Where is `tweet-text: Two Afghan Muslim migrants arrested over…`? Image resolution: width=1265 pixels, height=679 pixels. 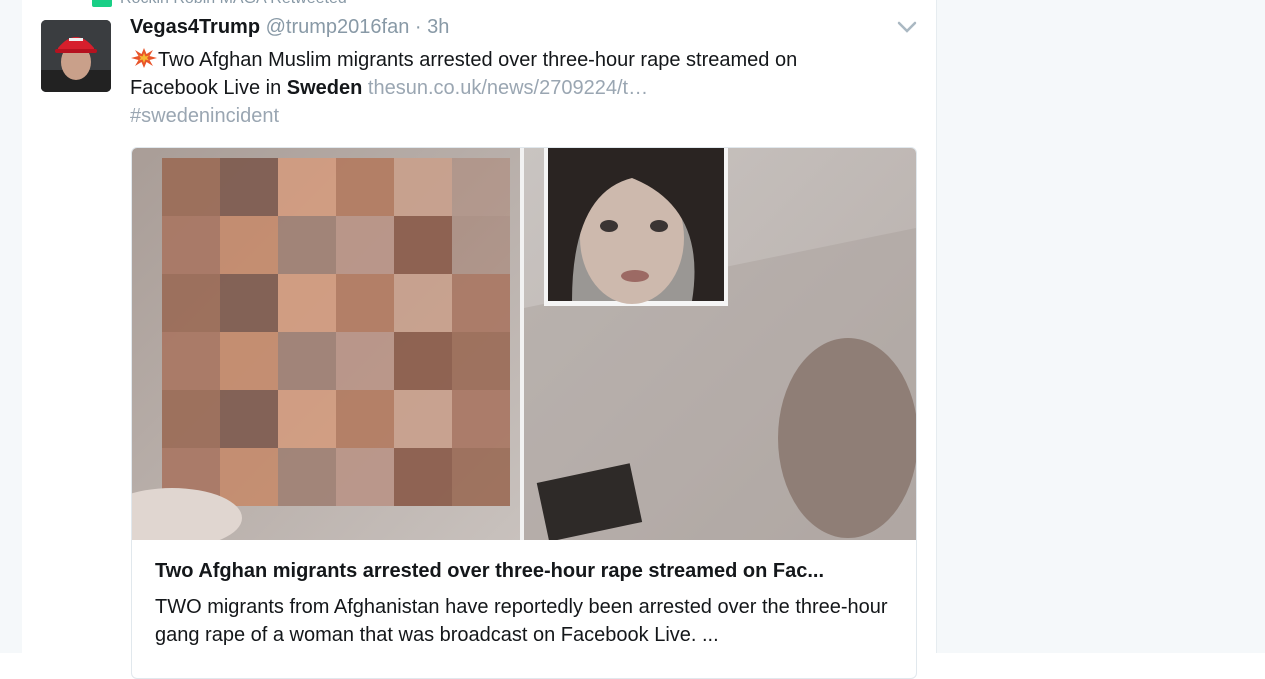
tweet-text: Two Afghan Muslim migrants arrested over… is located at coordinates (510, 88).